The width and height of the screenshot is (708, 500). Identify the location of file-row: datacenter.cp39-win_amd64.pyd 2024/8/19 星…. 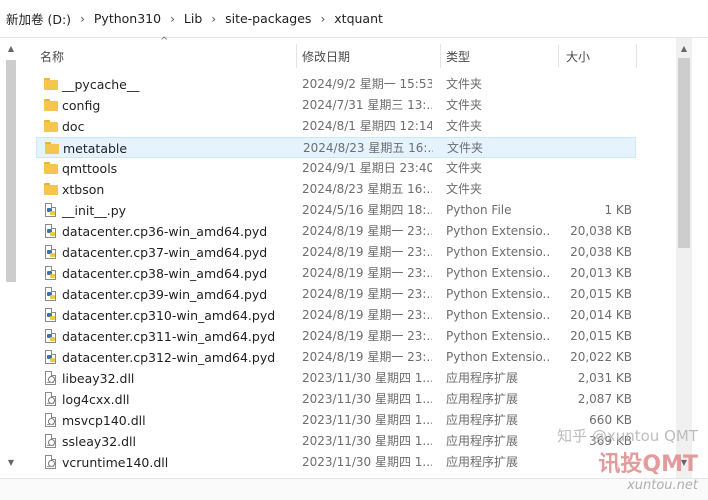
(336, 294).